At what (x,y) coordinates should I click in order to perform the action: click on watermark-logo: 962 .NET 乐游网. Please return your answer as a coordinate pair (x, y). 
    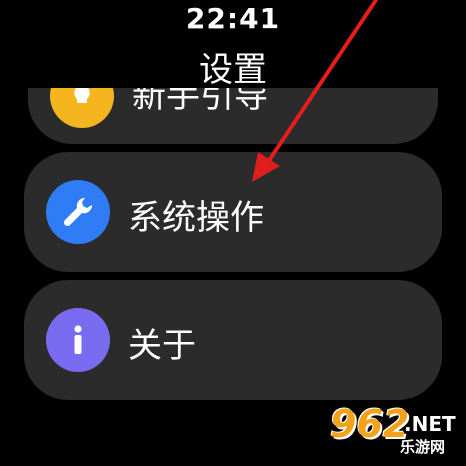
    Looking at the image, I should click on (392, 431).